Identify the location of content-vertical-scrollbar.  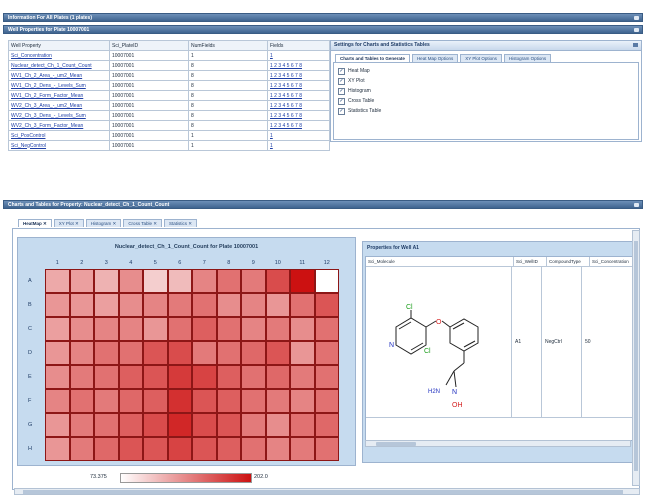
(636, 358).